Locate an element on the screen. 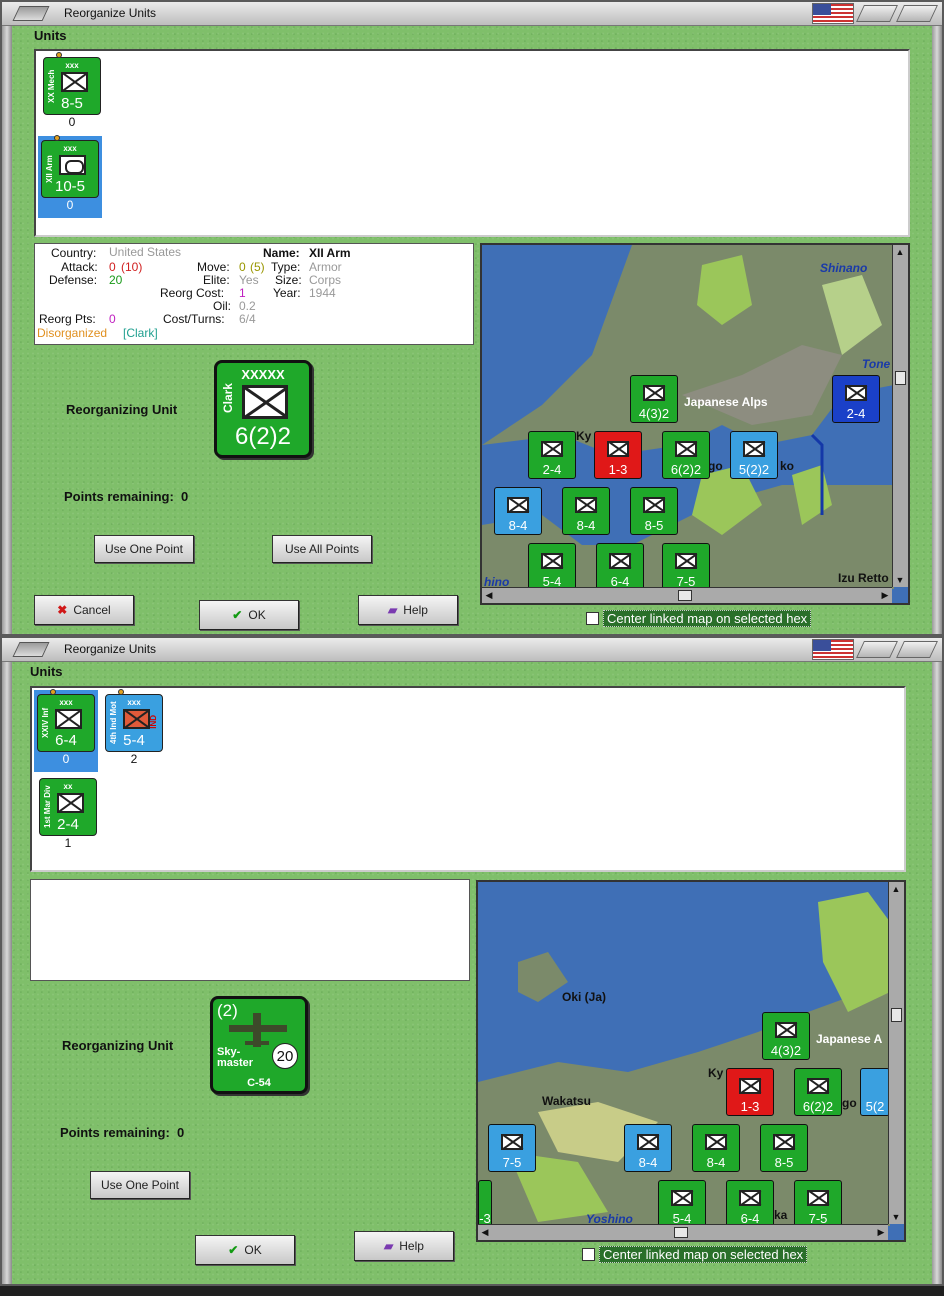  unit-4th-ind-mot: xxx 4th Ind Mot IND 5-4 2 is located at coordinates (134, 727).